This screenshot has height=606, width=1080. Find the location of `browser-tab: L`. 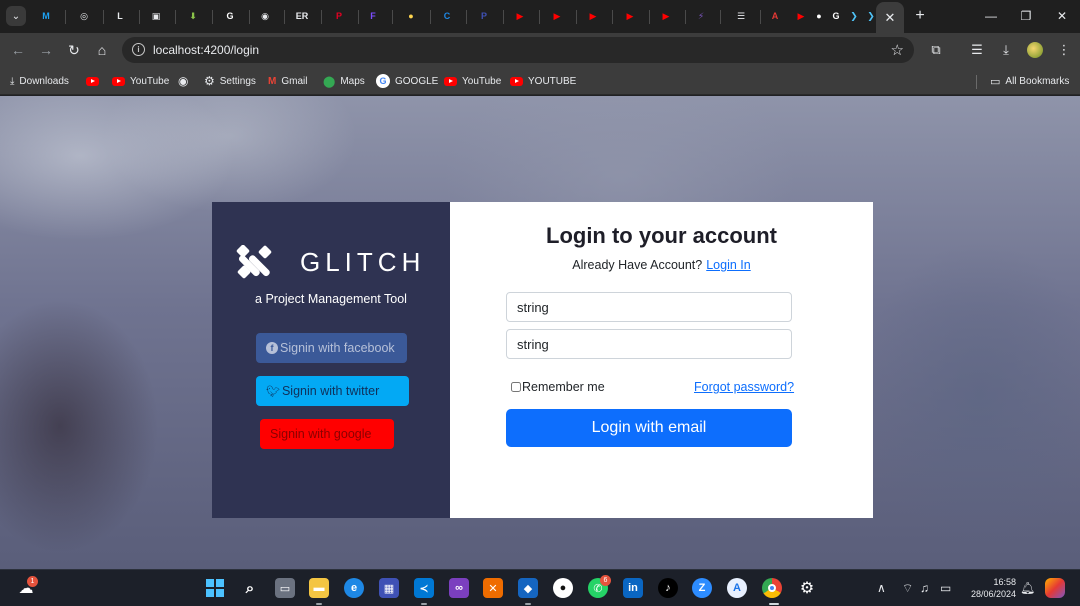

browser-tab: L is located at coordinates (120, 16).